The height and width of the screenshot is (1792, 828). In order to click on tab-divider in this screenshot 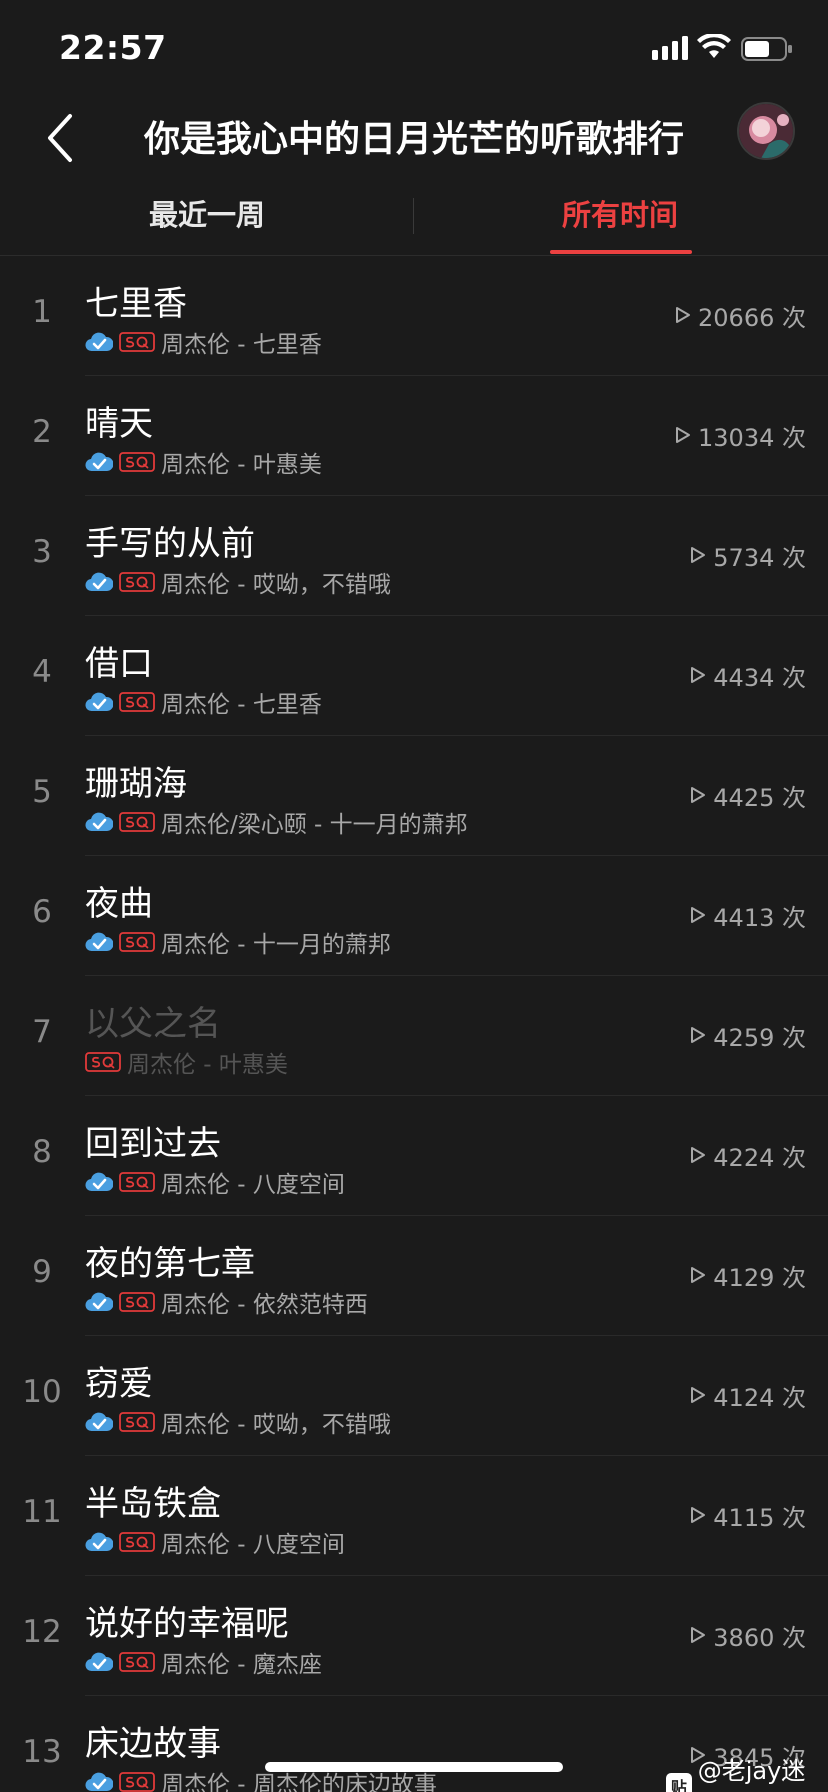, I will do `click(413, 216)`.